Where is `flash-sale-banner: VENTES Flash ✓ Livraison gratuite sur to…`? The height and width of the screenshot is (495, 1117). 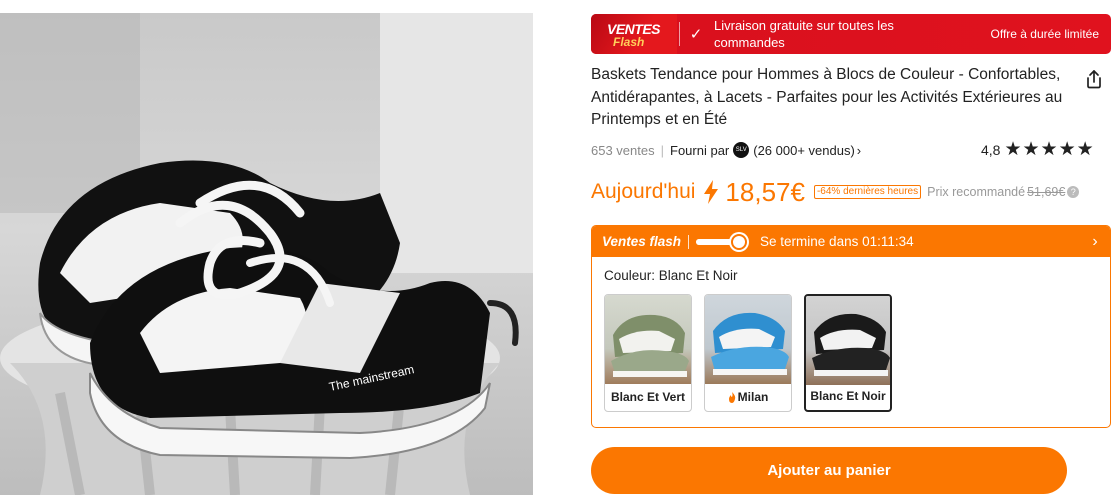 flash-sale-banner: VENTES Flash ✓ Livraison gratuite sur to… is located at coordinates (851, 34).